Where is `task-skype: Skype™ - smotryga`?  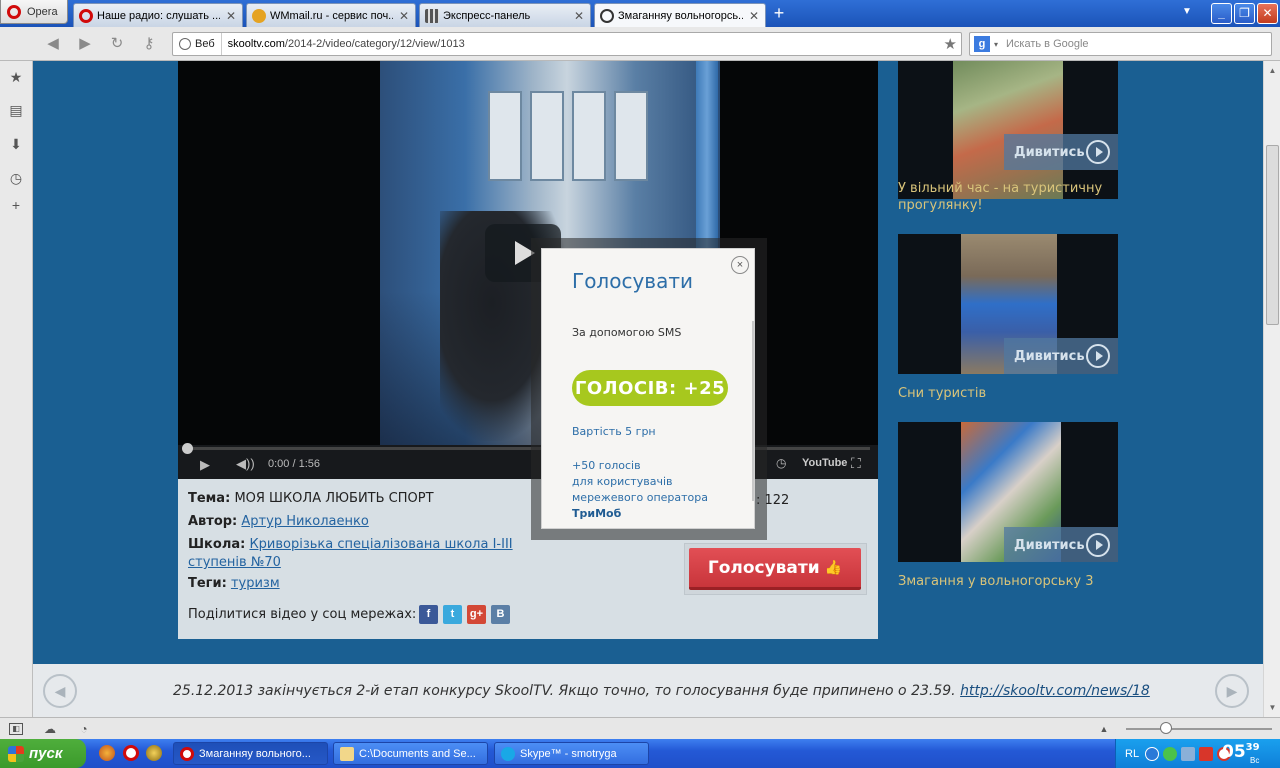
task-skype: Skype™ - smotryga is located at coordinates (571, 753).